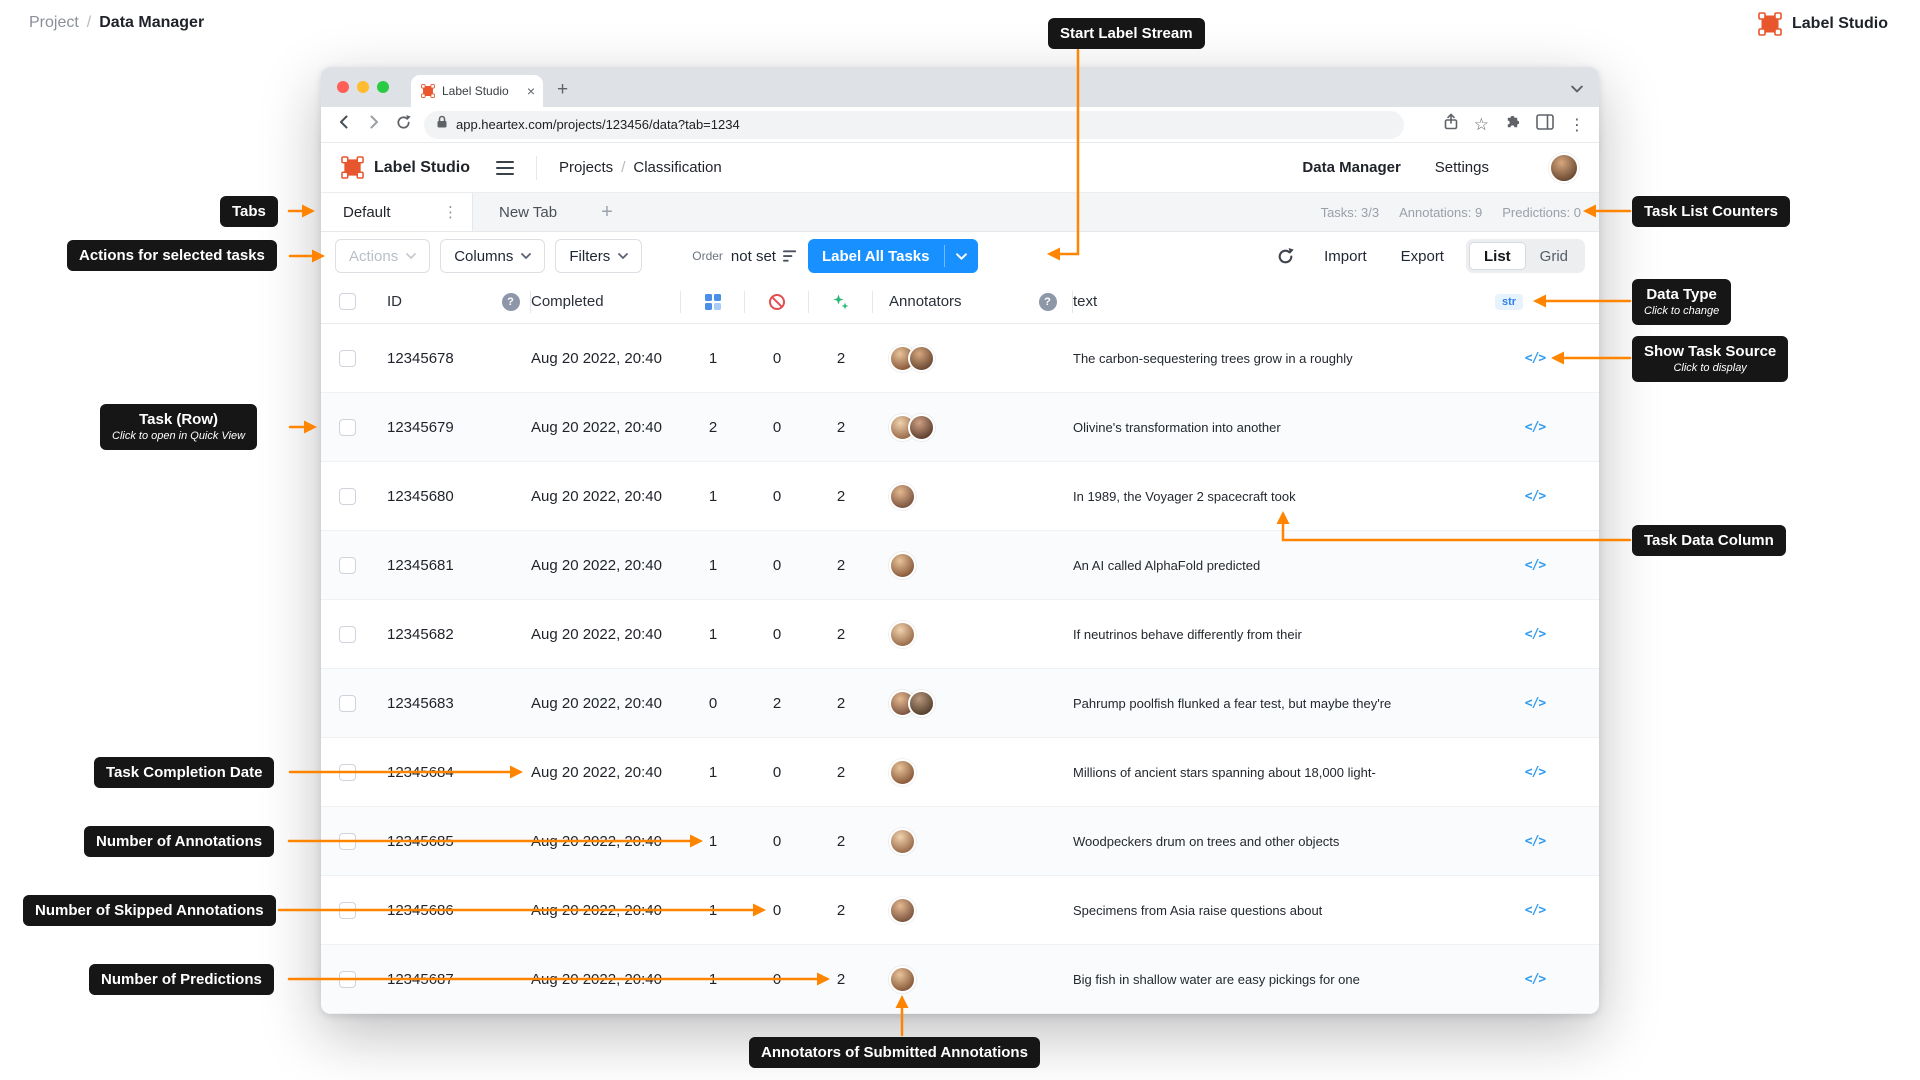 The image size is (1920, 1080). Describe the element at coordinates (383, 87) in the screenshot. I see `maximize-window-button` at that location.